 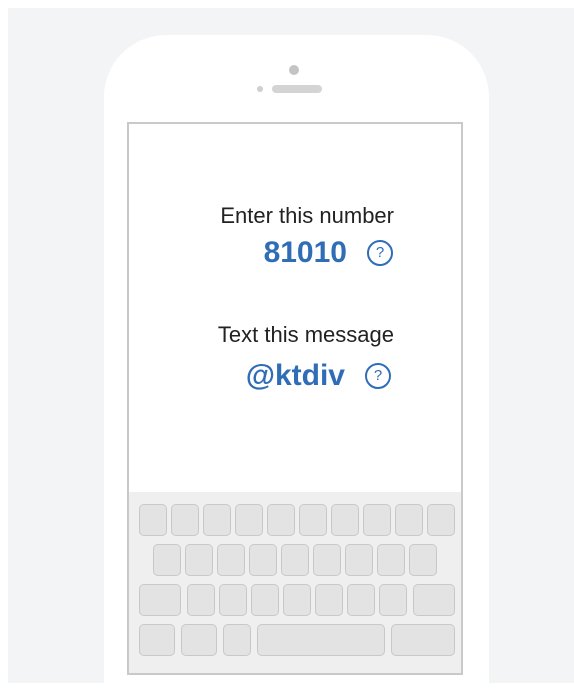 What do you see at coordinates (380, 253) in the screenshot?
I see `number-help-icon: ?` at bounding box center [380, 253].